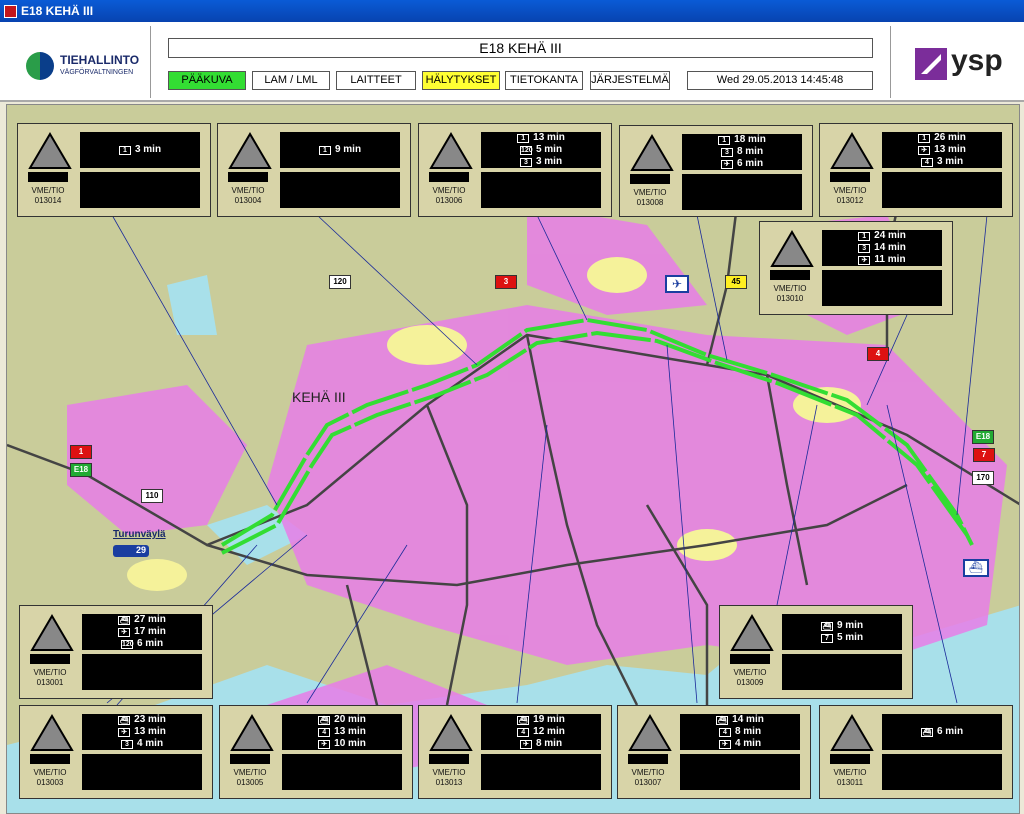 This screenshot has height=814, width=1024. I want to click on road-label-3: 45, so click(736, 282).